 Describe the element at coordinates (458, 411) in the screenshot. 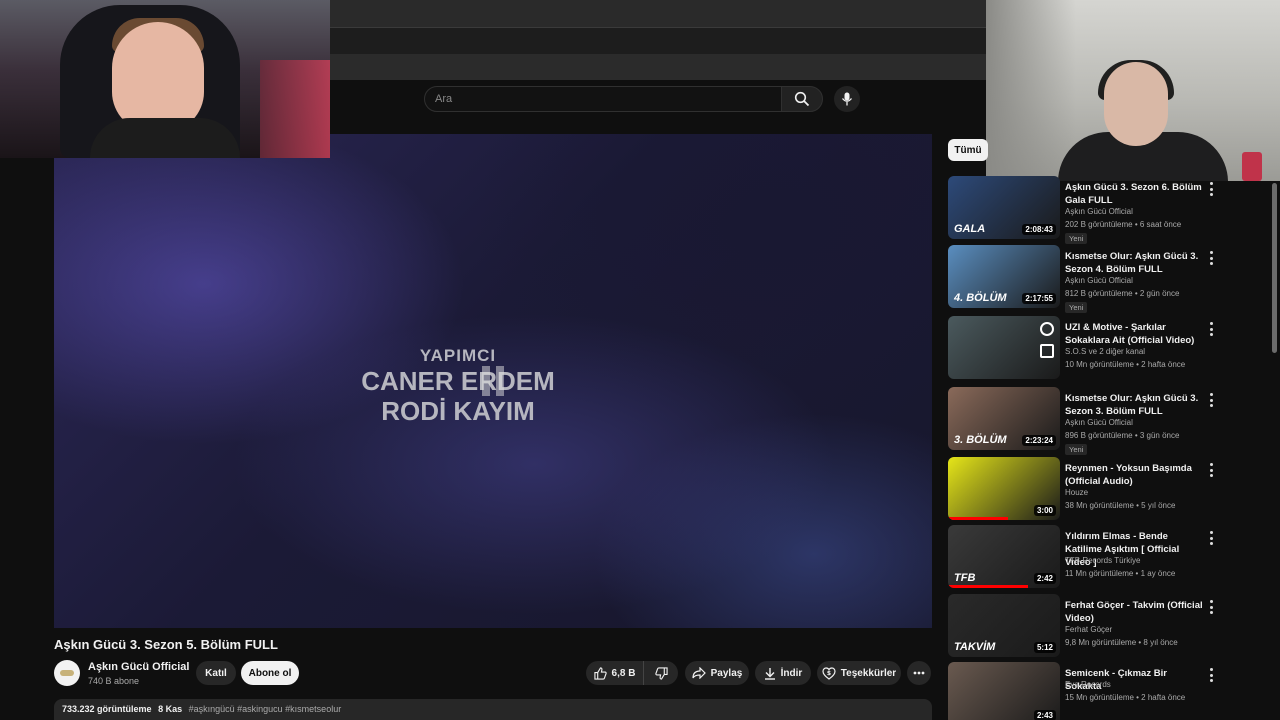

I see `credits-name: RODİ KAYIM` at that location.